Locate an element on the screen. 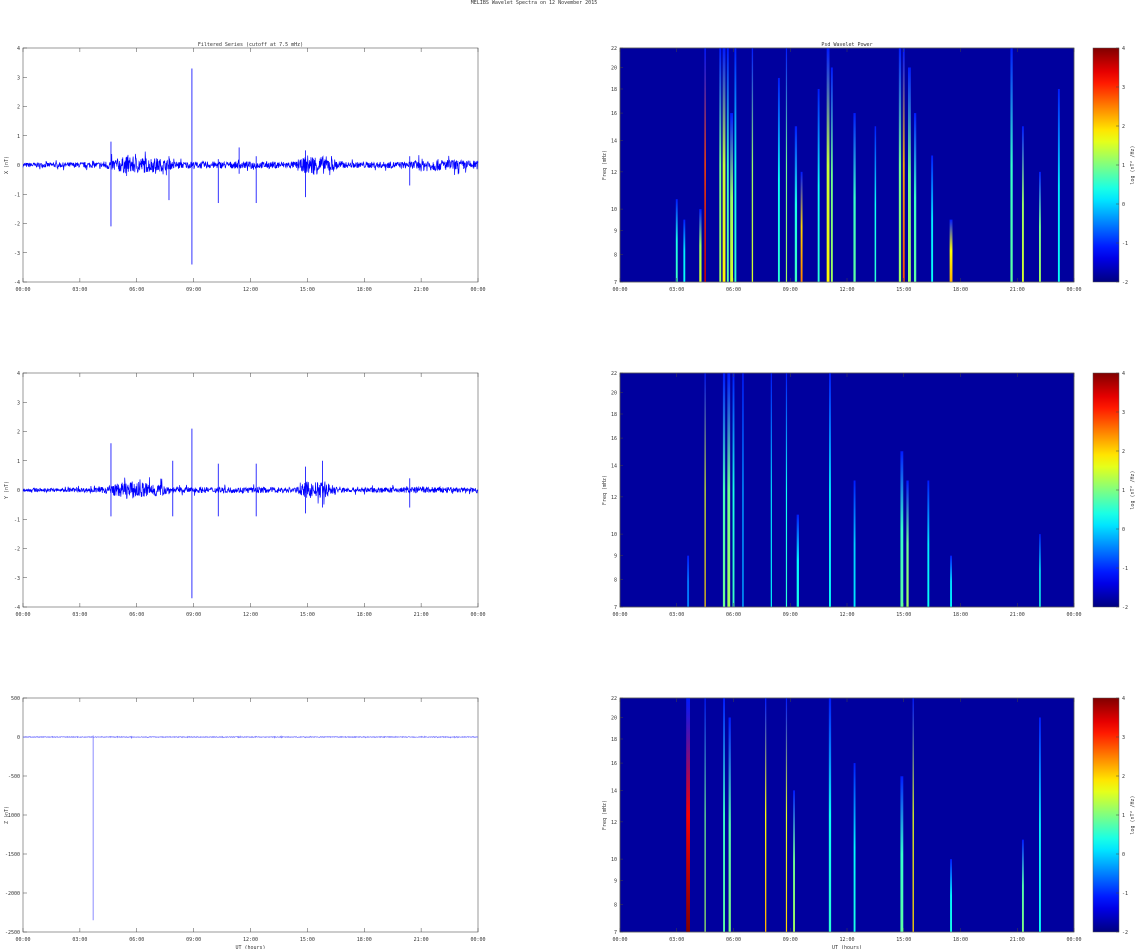  y-tick-label: 9 is located at coordinates (615, 232).